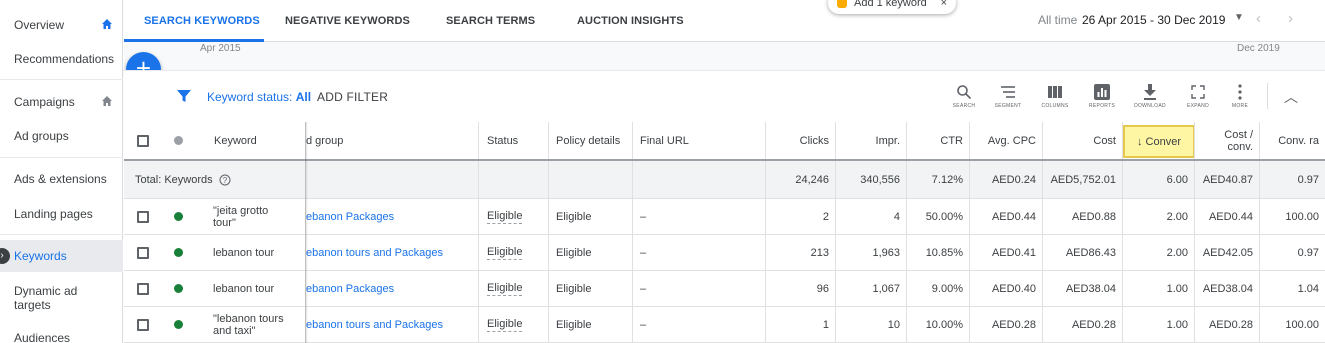  I want to click on more-tool: MORE, so click(1240, 95).